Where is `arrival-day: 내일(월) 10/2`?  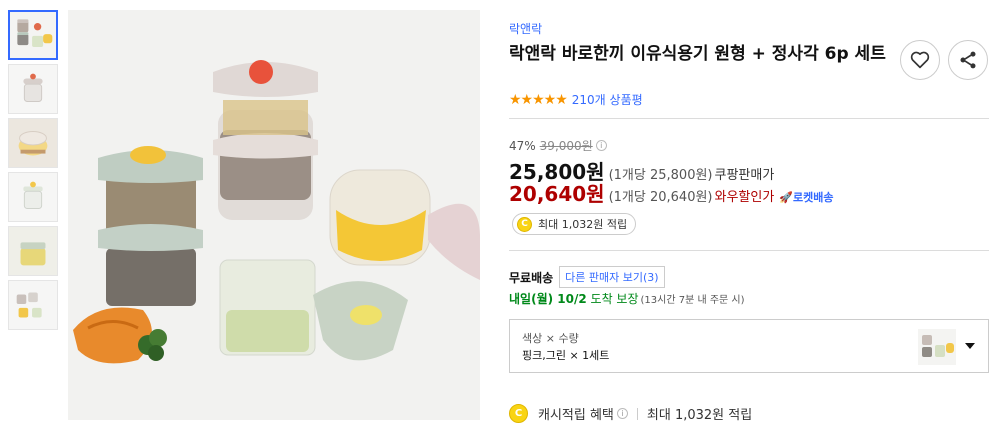
arrival-day: 내일(월) 10/2 is located at coordinates (548, 299).